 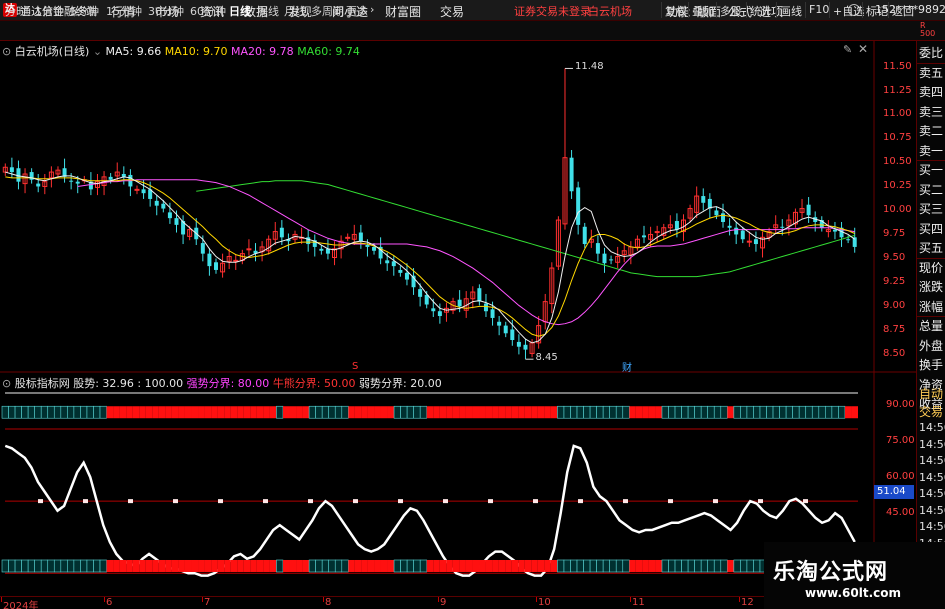 What do you see at coordinates (931, 229) in the screenshot?
I see `quote-field-item: 买四` at bounding box center [931, 229].